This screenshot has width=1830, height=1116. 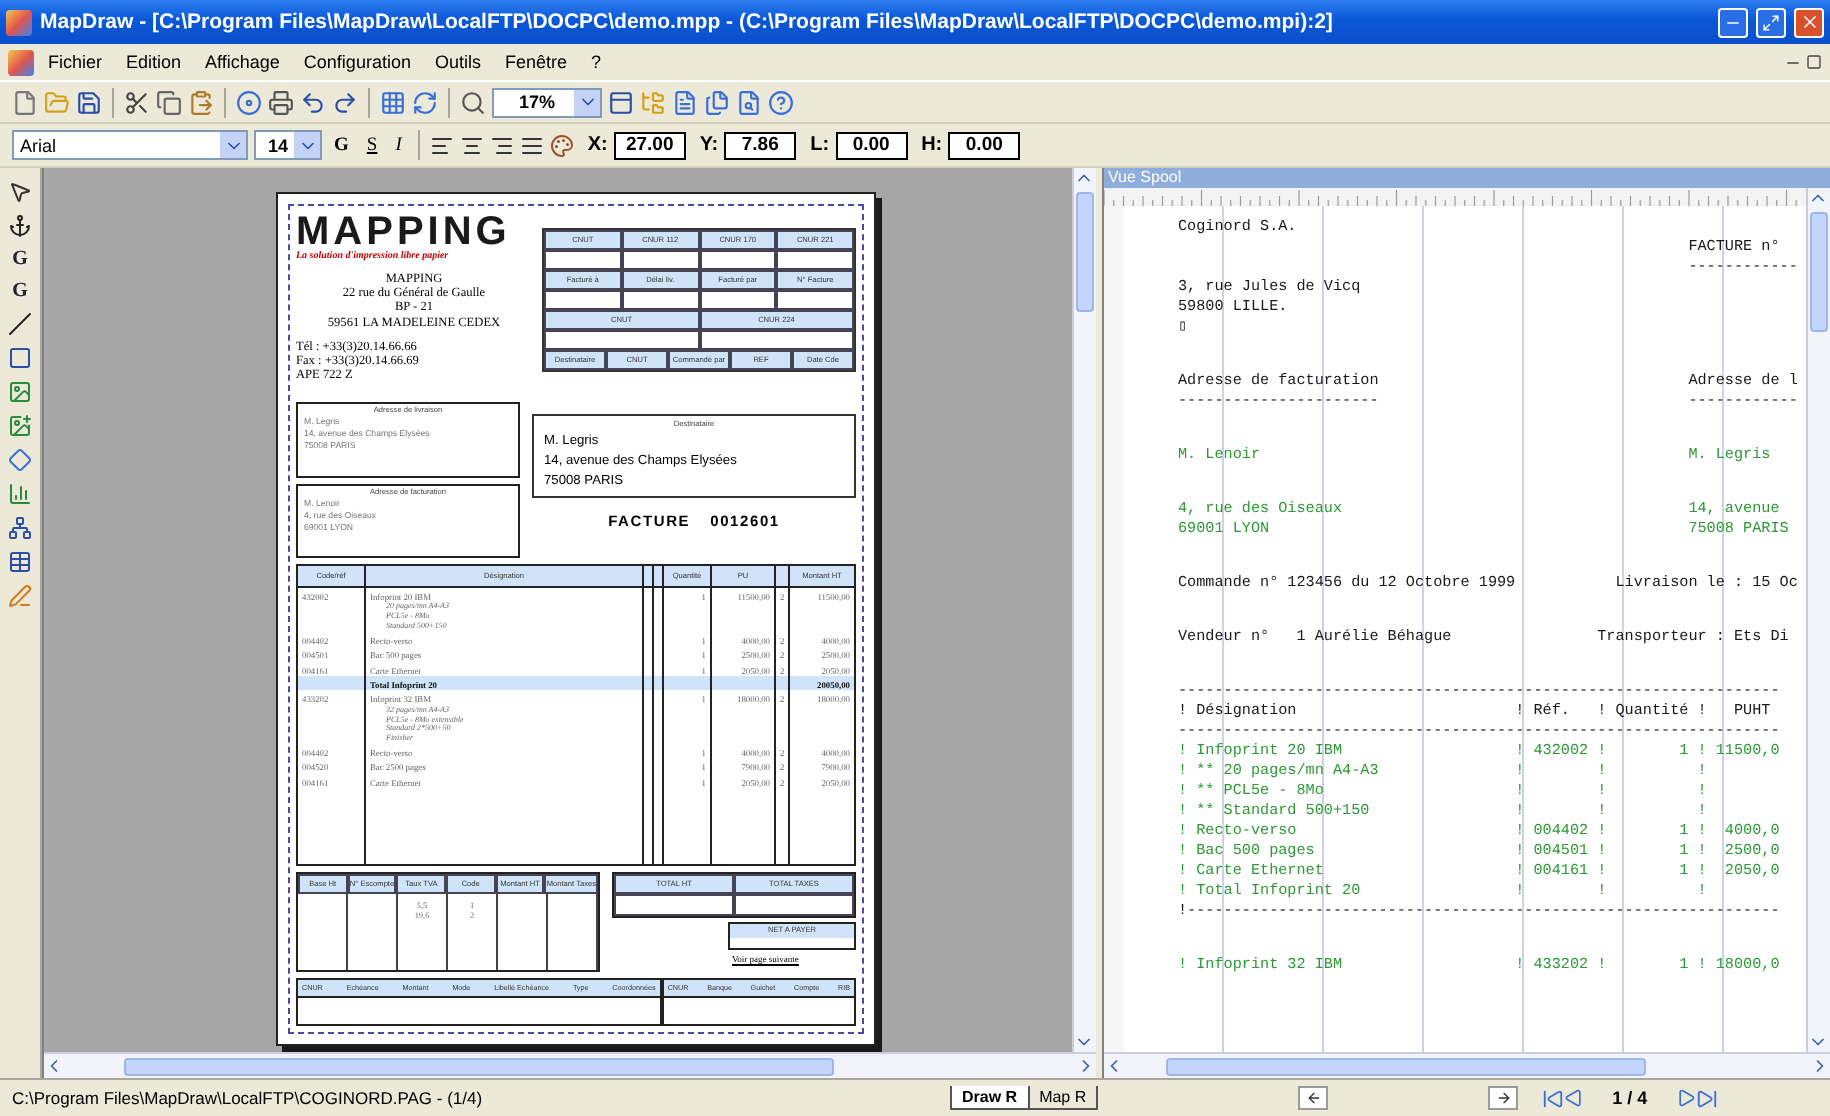 I want to click on scissors-icon, so click(x=137, y=102).